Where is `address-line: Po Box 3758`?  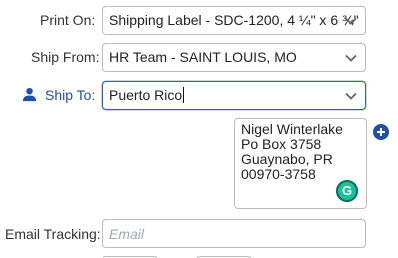
address-line: Po Box 3758 is located at coordinates (281, 144).